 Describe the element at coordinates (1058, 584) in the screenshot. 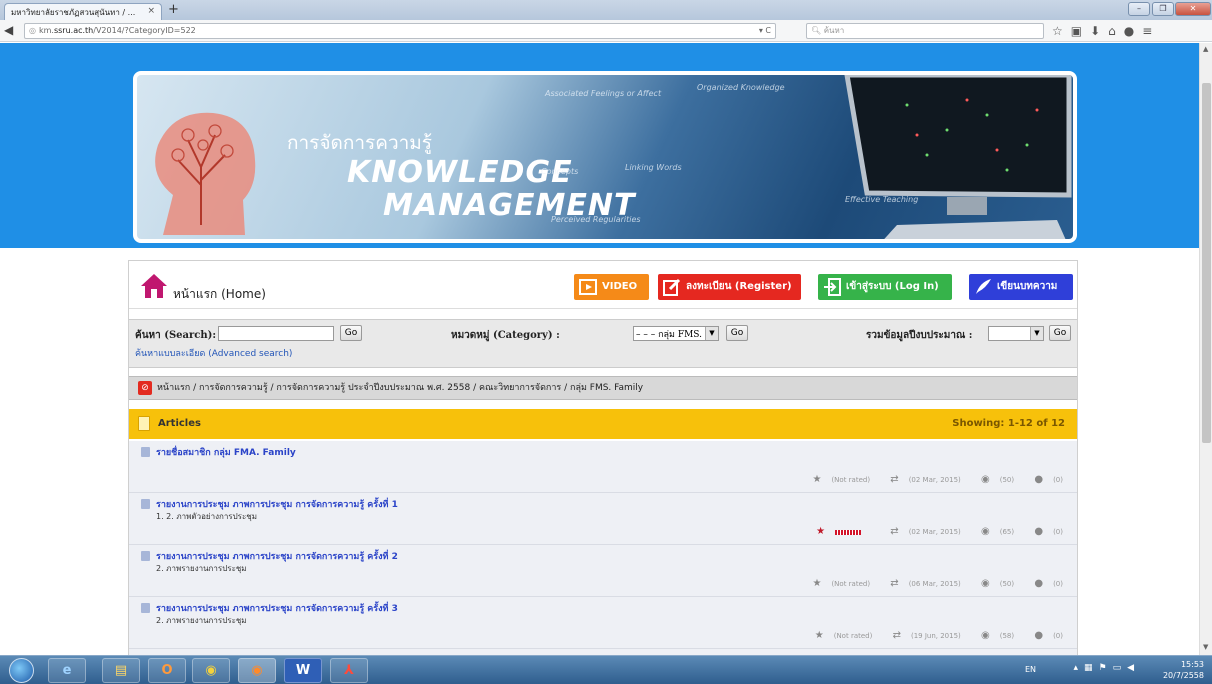

I see `article-comments: (0)` at that location.